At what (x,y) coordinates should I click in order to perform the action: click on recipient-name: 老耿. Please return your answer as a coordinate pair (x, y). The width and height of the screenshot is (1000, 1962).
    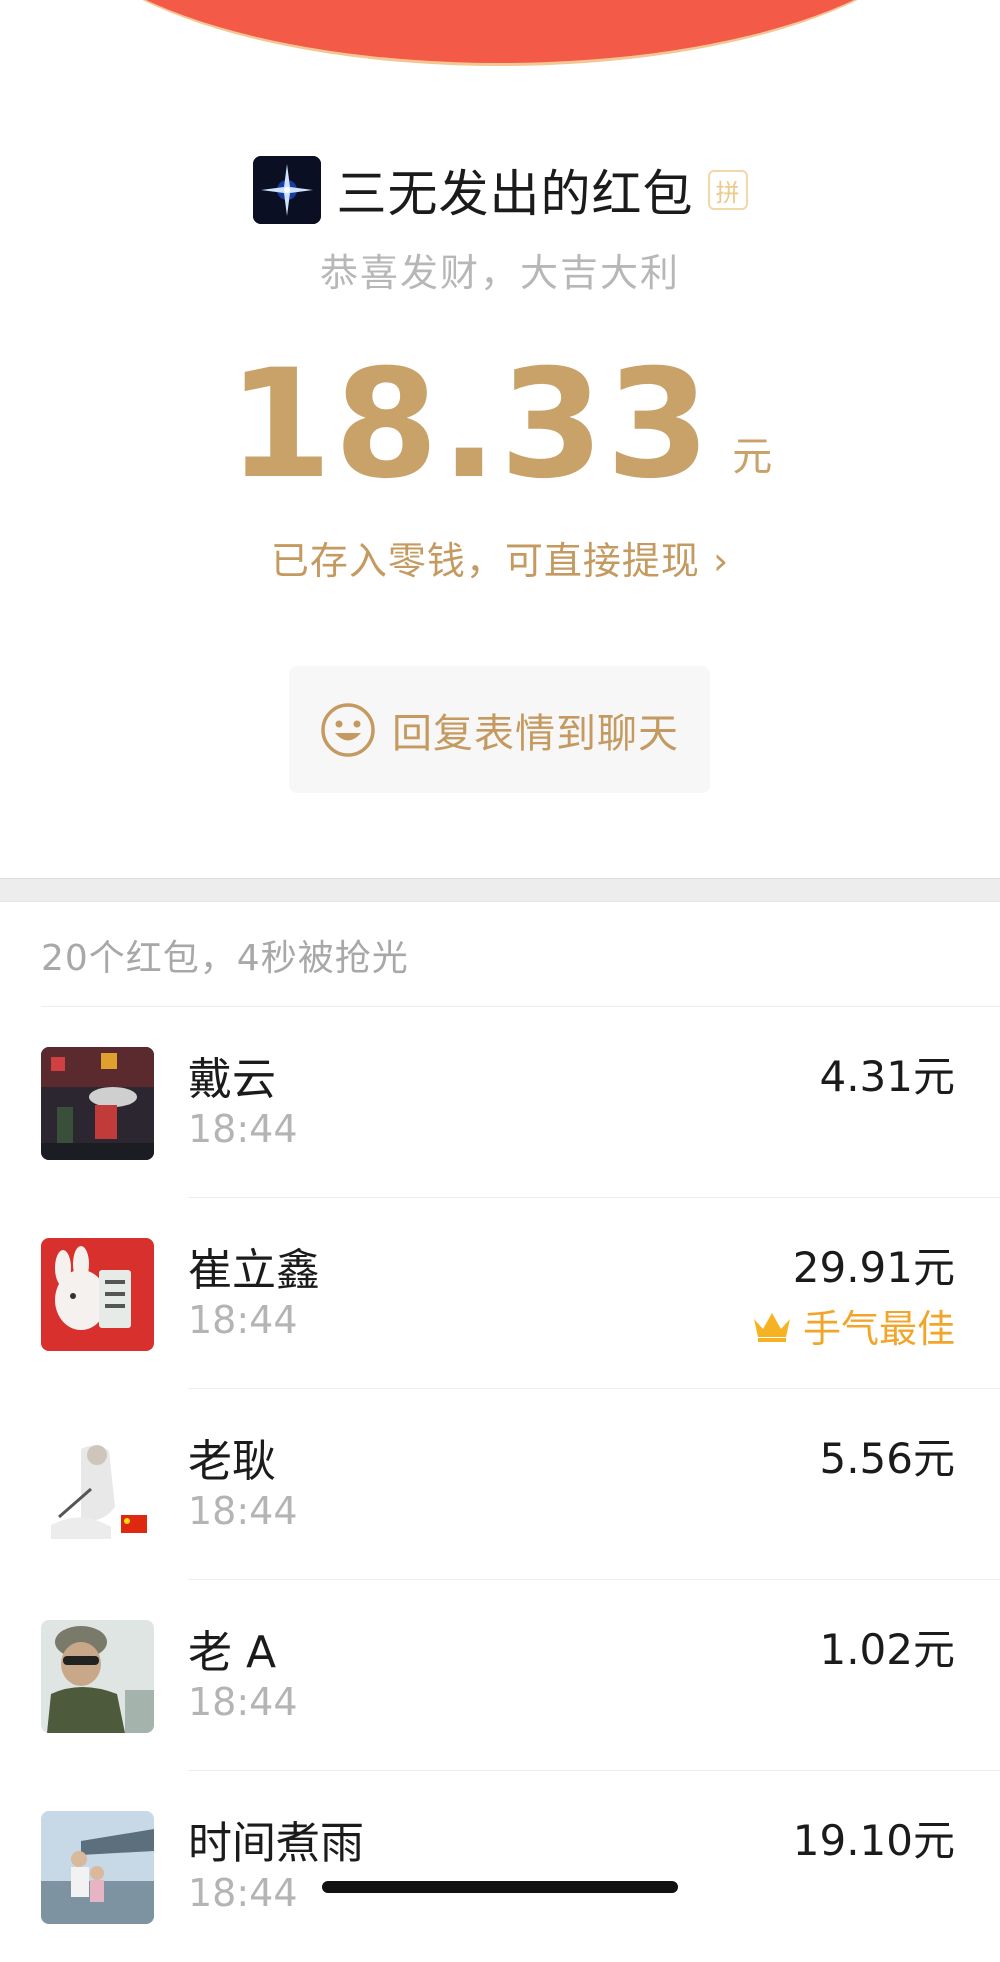
    Looking at the image, I should click on (232, 1461).